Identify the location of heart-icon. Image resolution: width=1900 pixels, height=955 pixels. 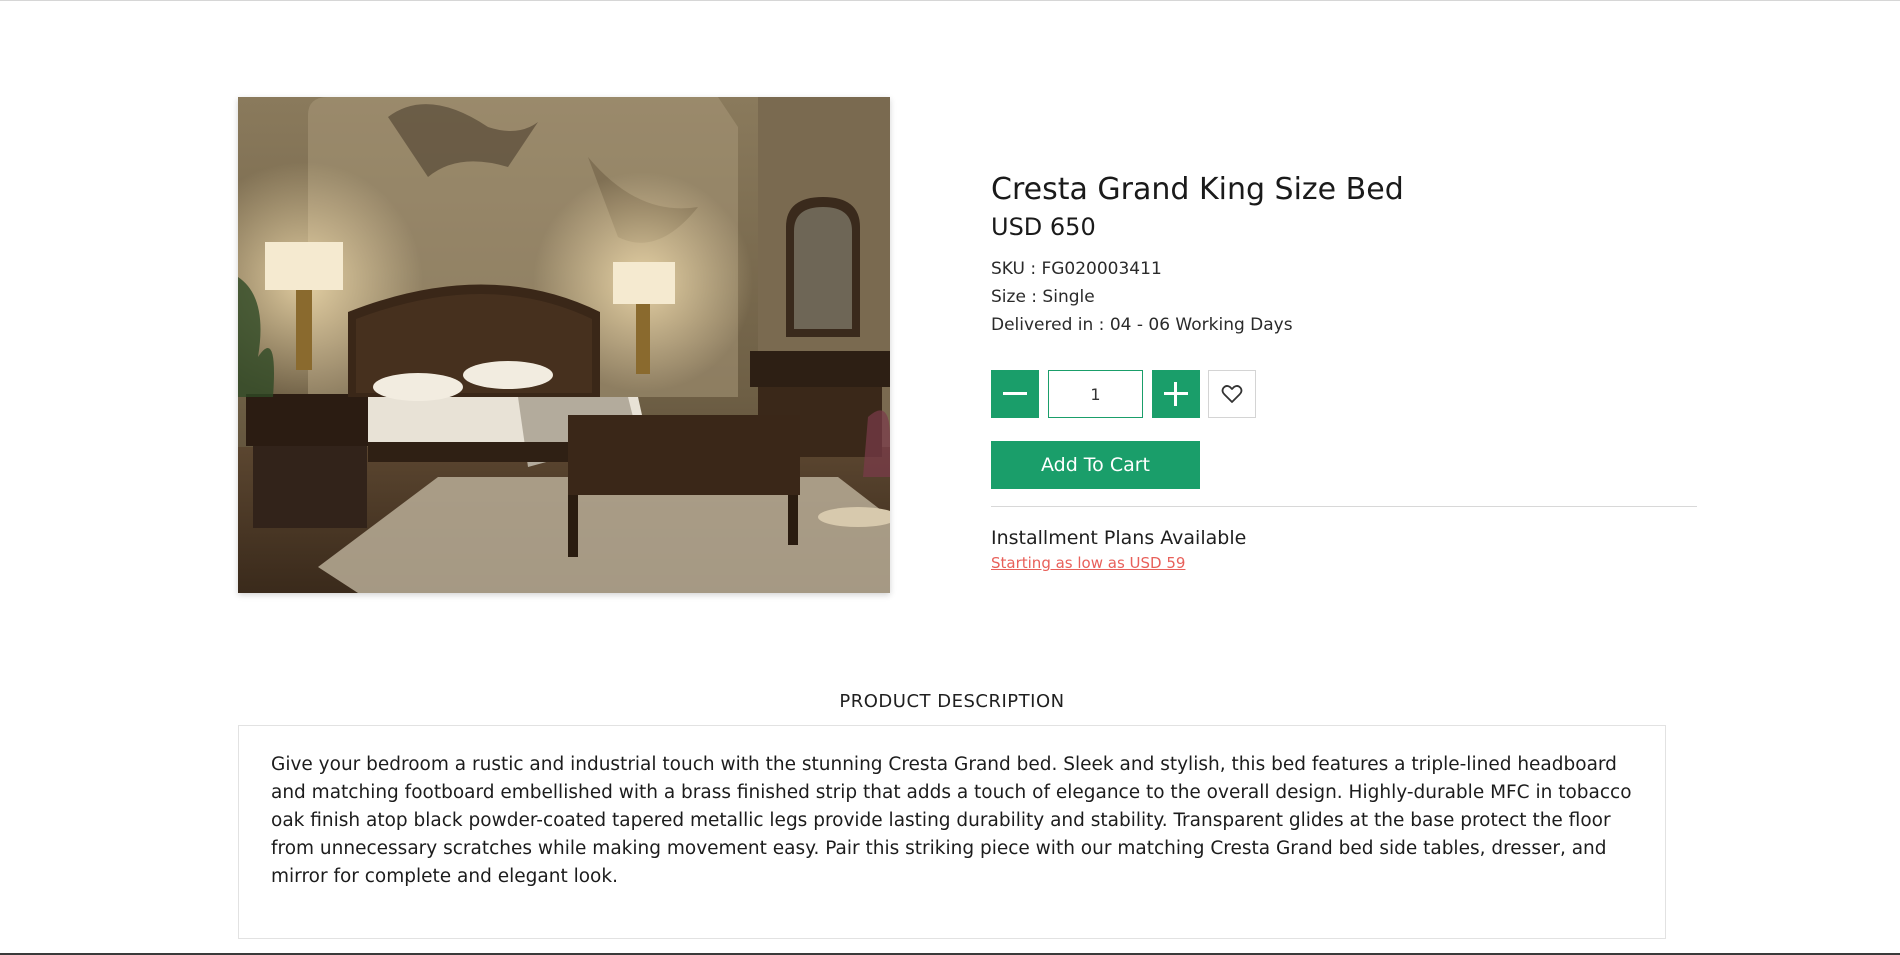
(1232, 394).